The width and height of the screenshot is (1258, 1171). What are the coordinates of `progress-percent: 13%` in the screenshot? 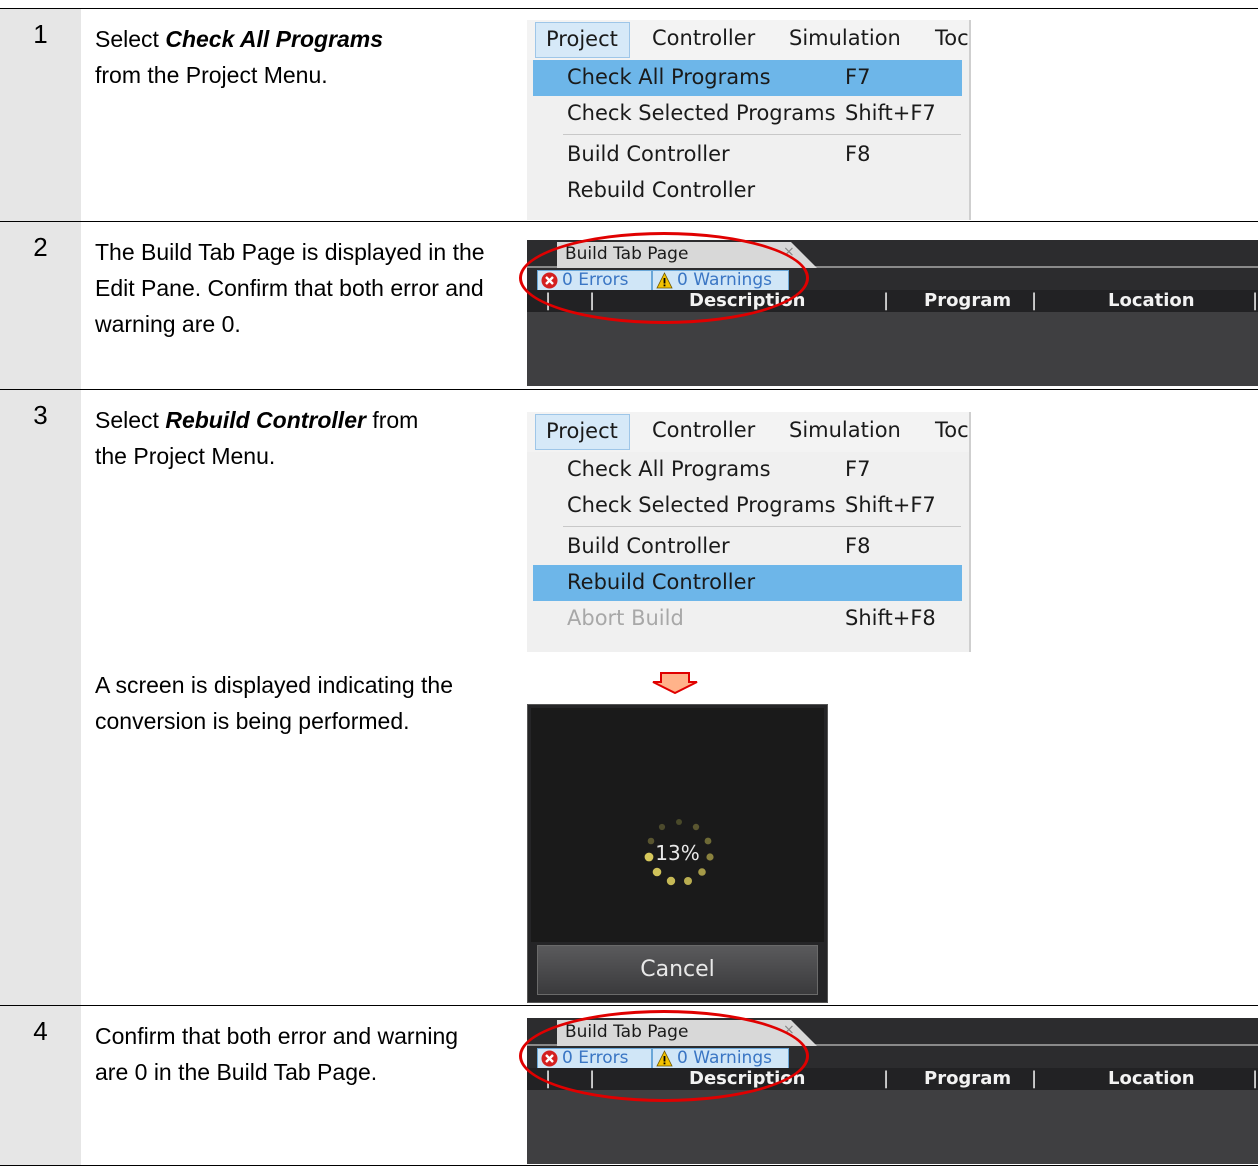 It's located at (677, 853).